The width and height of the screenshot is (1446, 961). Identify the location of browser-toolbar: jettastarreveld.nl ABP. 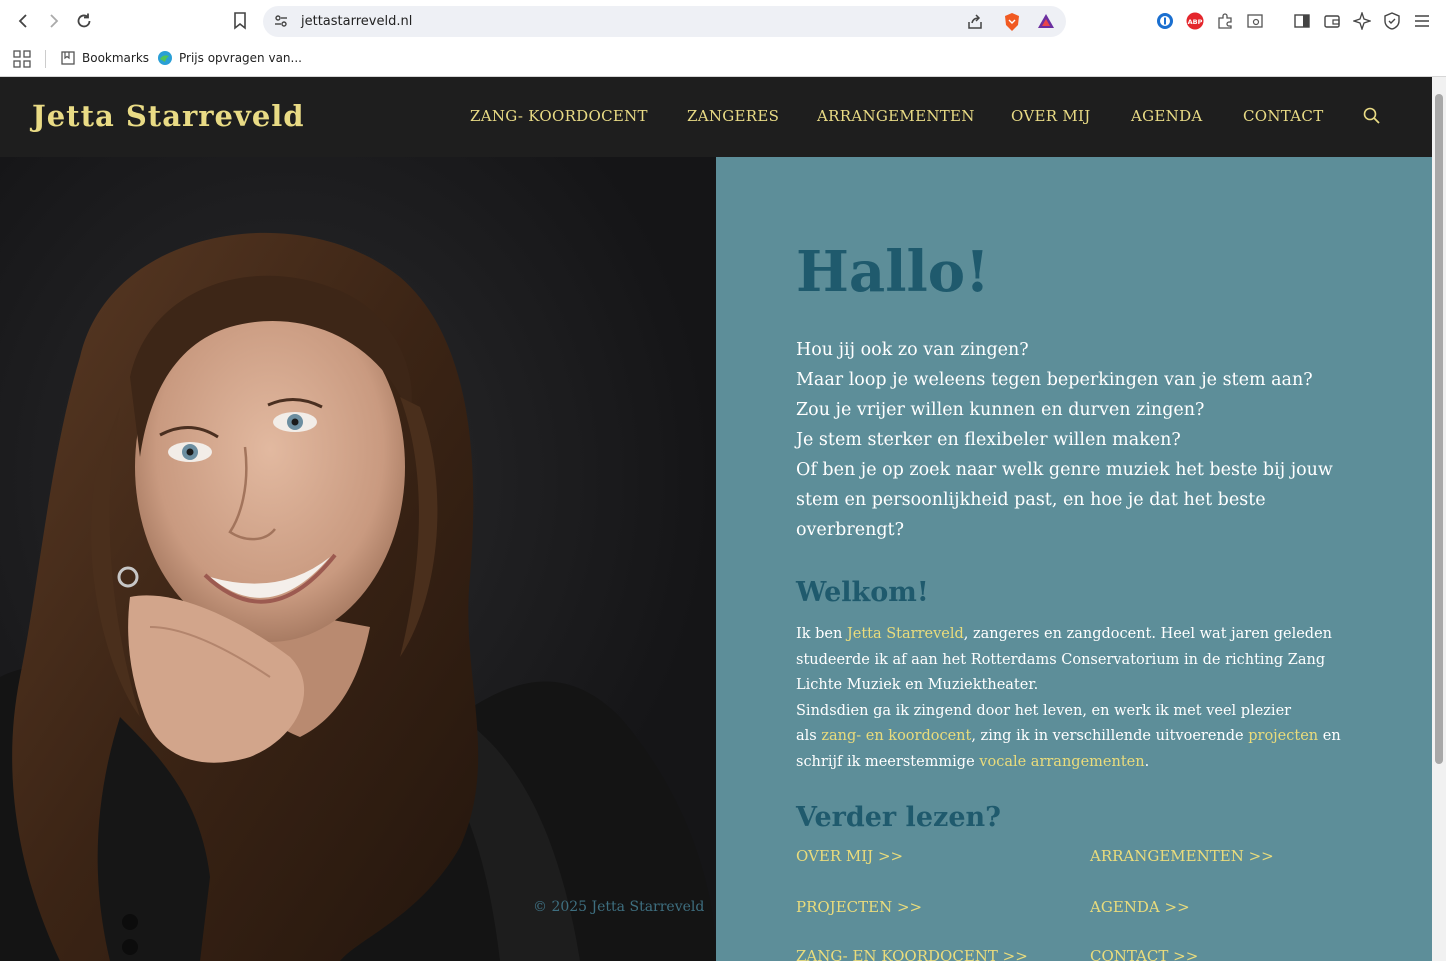
(723, 21).